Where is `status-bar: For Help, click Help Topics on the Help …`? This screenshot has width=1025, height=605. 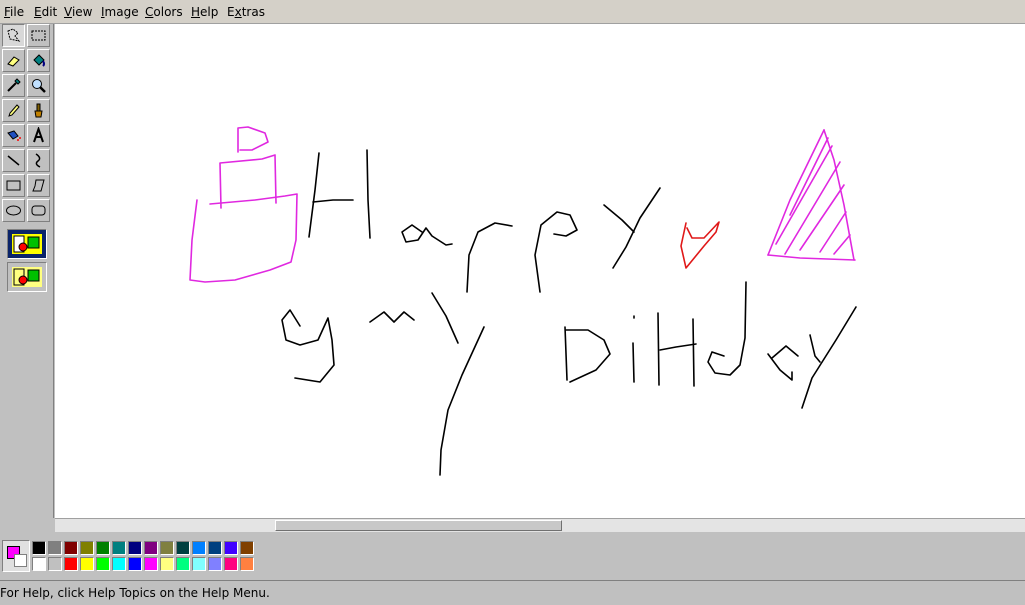 status-bar: For Help, click Help Topics on the Help … is located at coordinates (512, 592).